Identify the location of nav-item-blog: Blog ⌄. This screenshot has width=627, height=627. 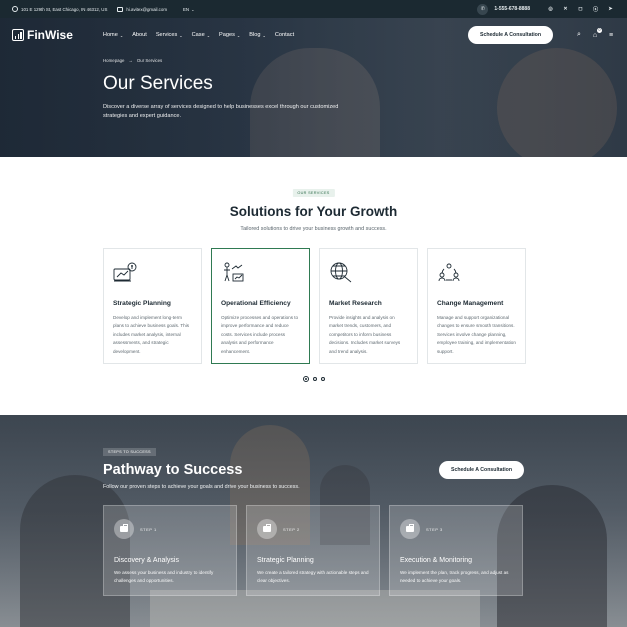
(257, 35).